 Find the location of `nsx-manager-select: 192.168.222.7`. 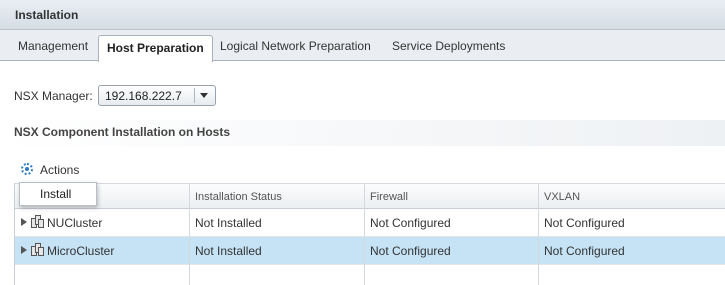

nsx-manager-select: 192.168.222.7 is located at coordinates (157, 95).